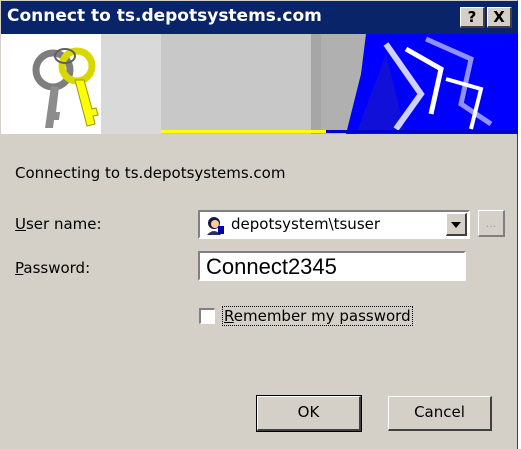  What do you see at coordinates (63, 224) in the screenshot?
I see `username-label-text: ser name:` at bounding box center [63, 224].